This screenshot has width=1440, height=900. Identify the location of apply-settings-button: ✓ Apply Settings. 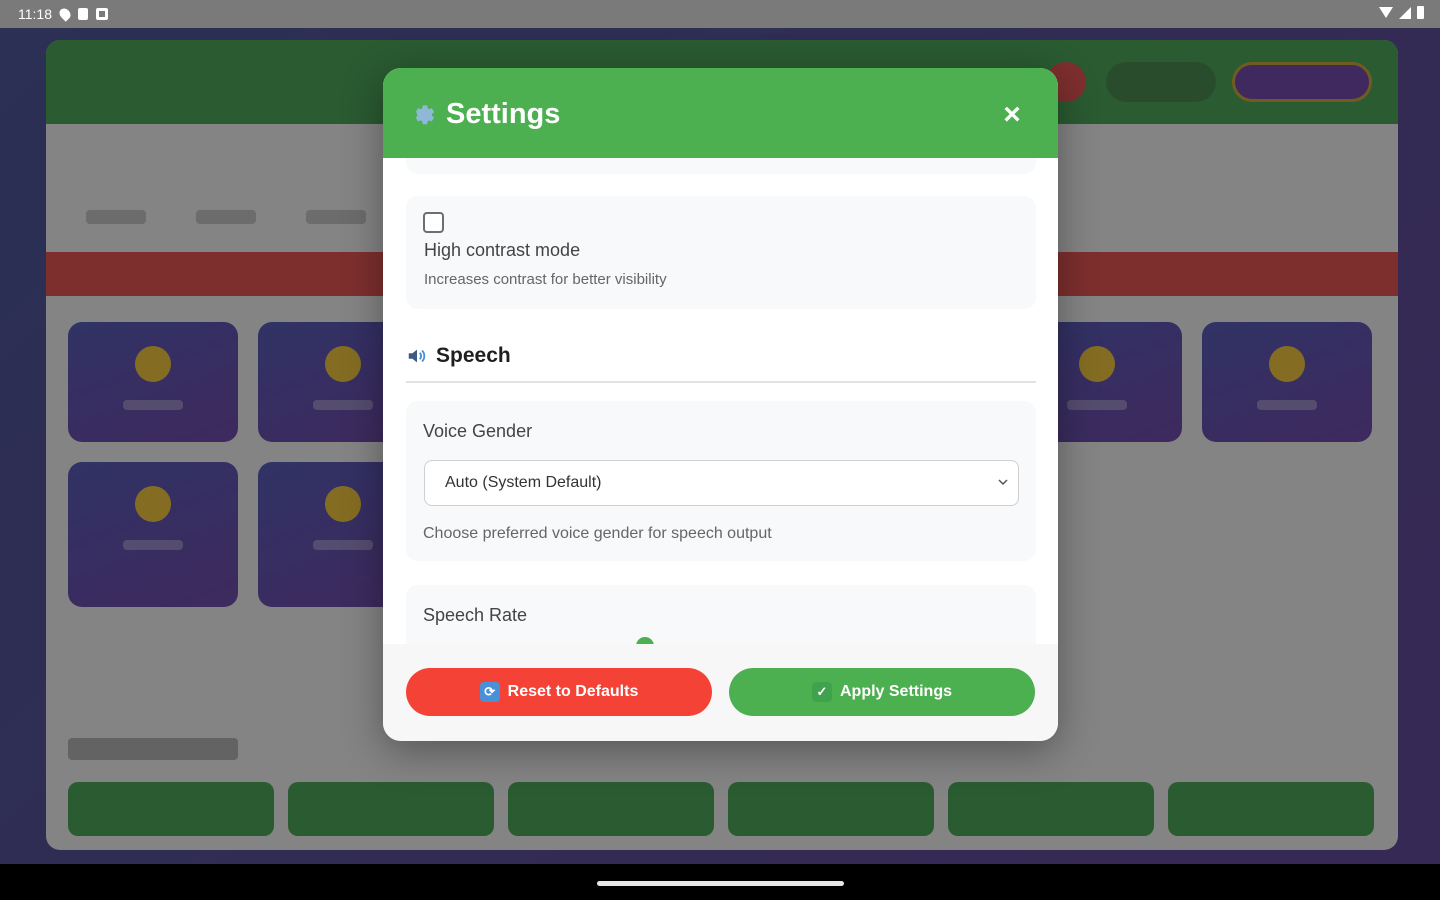
(882, 692).